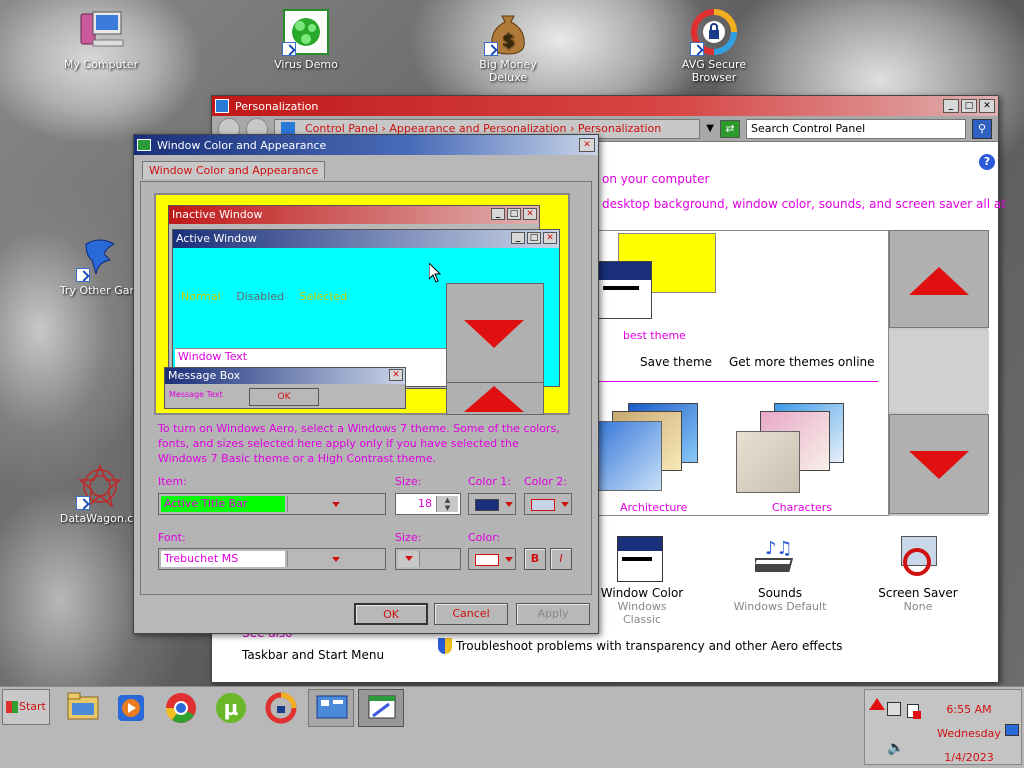 Image resolution: width=1024 pixels, height=768 pixels. I want to click on color2-picker, so click(548, 504).